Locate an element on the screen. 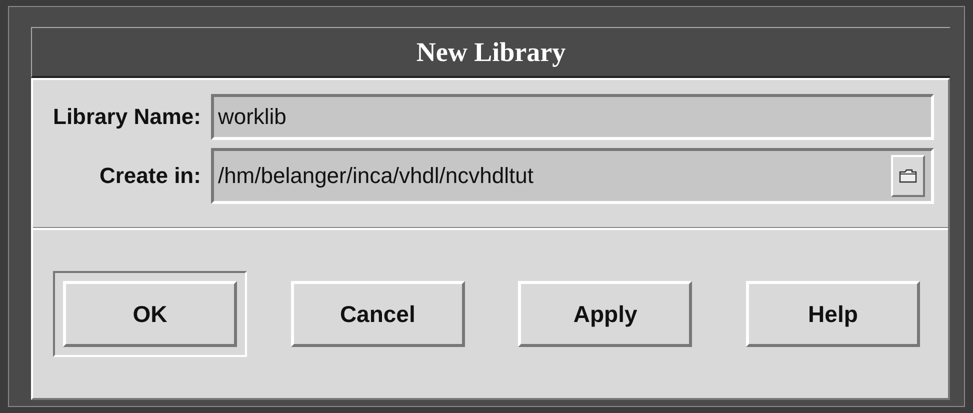 The height and width of the screenshot is (413, 973). path-field: /hm/belanger/inca/vhdl/ncvhdltut is located at coordinates (572, 176).